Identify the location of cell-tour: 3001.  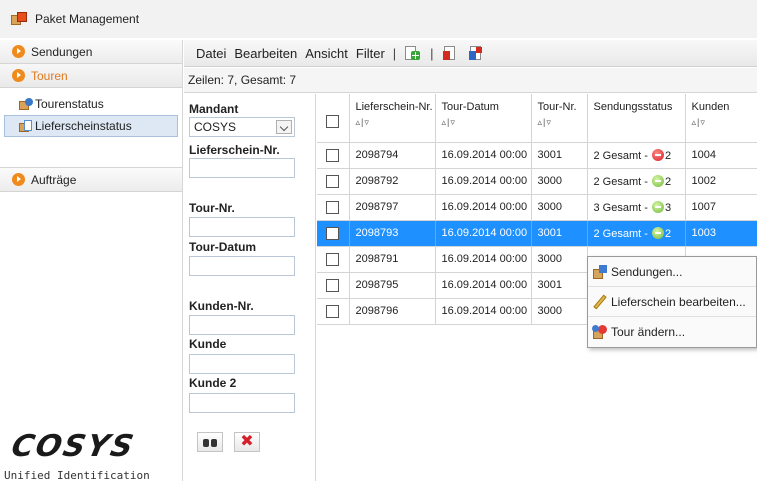
(559, 285).